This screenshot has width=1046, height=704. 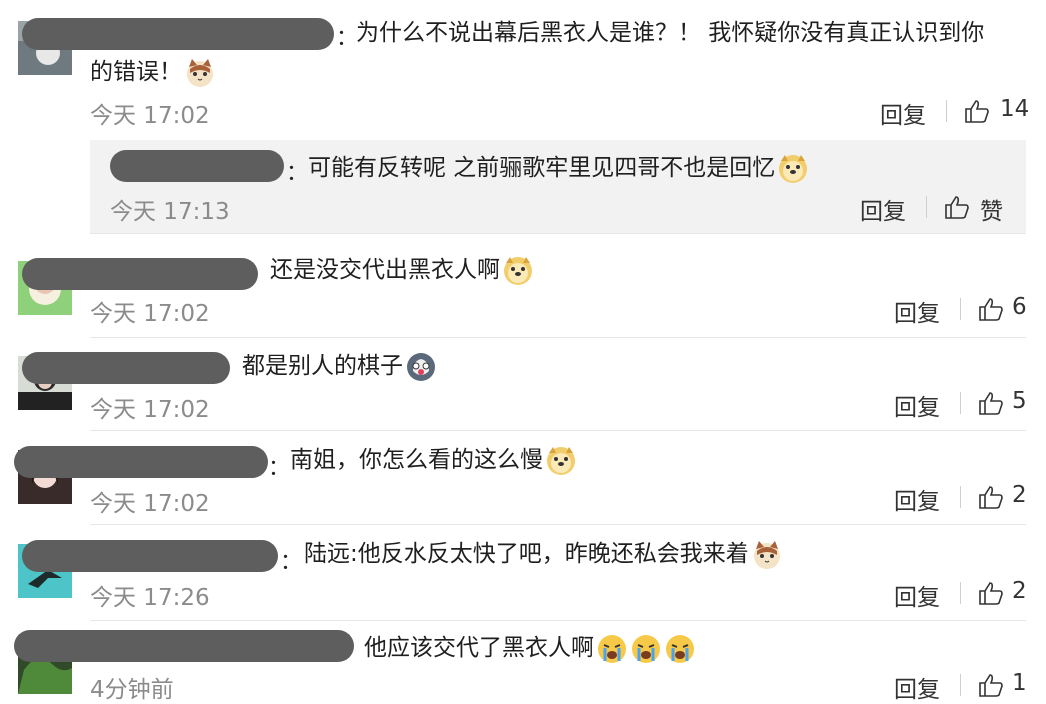 I want to click on sub-reply-text: 可能有反转呢 之前骊歌牢里见四哥不也是回忆, so click(x=558, y=168).